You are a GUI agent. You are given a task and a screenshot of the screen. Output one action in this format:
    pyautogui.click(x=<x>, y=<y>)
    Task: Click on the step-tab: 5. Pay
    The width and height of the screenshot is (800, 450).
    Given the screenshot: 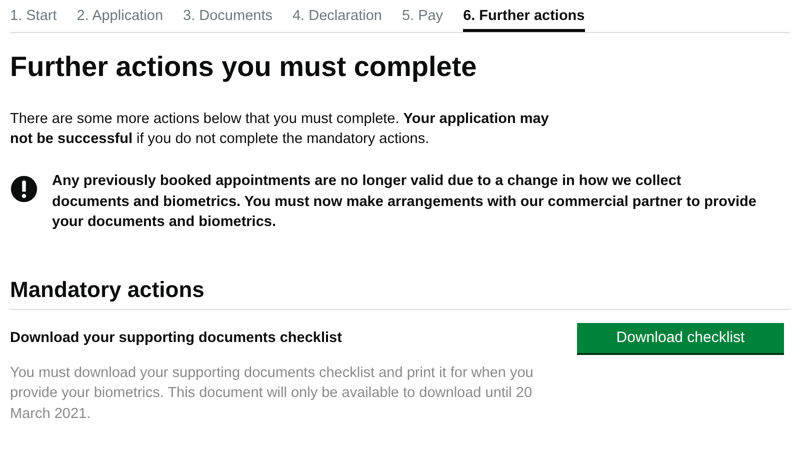 What is the action you would take?
    pyautogui.click(x=423, y=16)
    